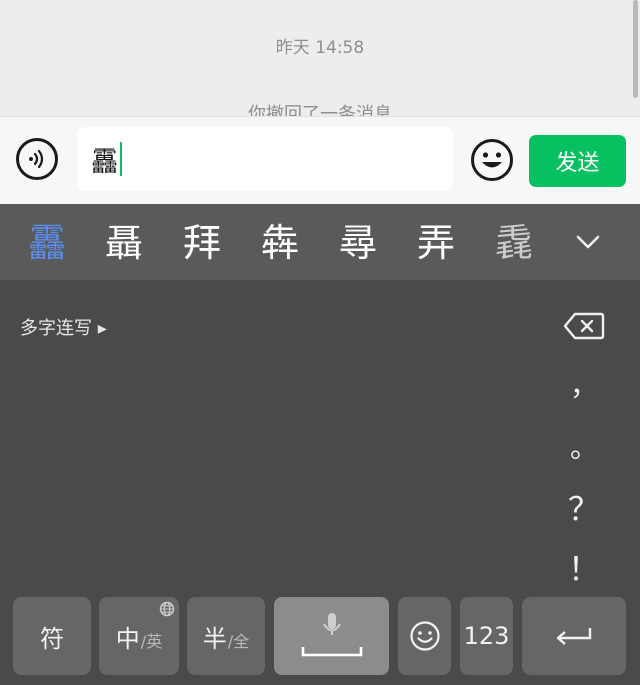 The width and height of the screenshot is (640, 685). What do you see at coordinates (584, 567) in the screenshot?
I see `exclamation-key: ！` at bounding box center [584, 567].